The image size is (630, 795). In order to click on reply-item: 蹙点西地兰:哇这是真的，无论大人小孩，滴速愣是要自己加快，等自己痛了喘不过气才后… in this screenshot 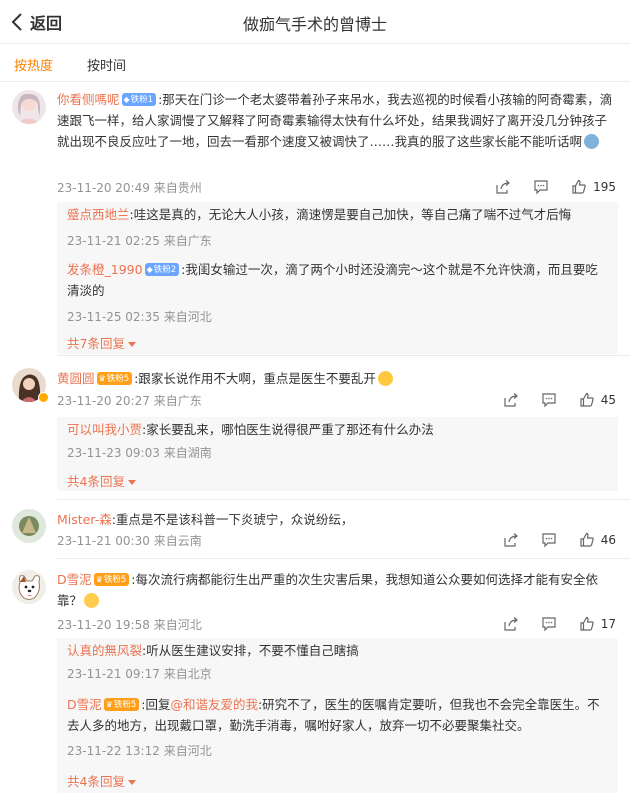, I will do `click(337, 214)`.